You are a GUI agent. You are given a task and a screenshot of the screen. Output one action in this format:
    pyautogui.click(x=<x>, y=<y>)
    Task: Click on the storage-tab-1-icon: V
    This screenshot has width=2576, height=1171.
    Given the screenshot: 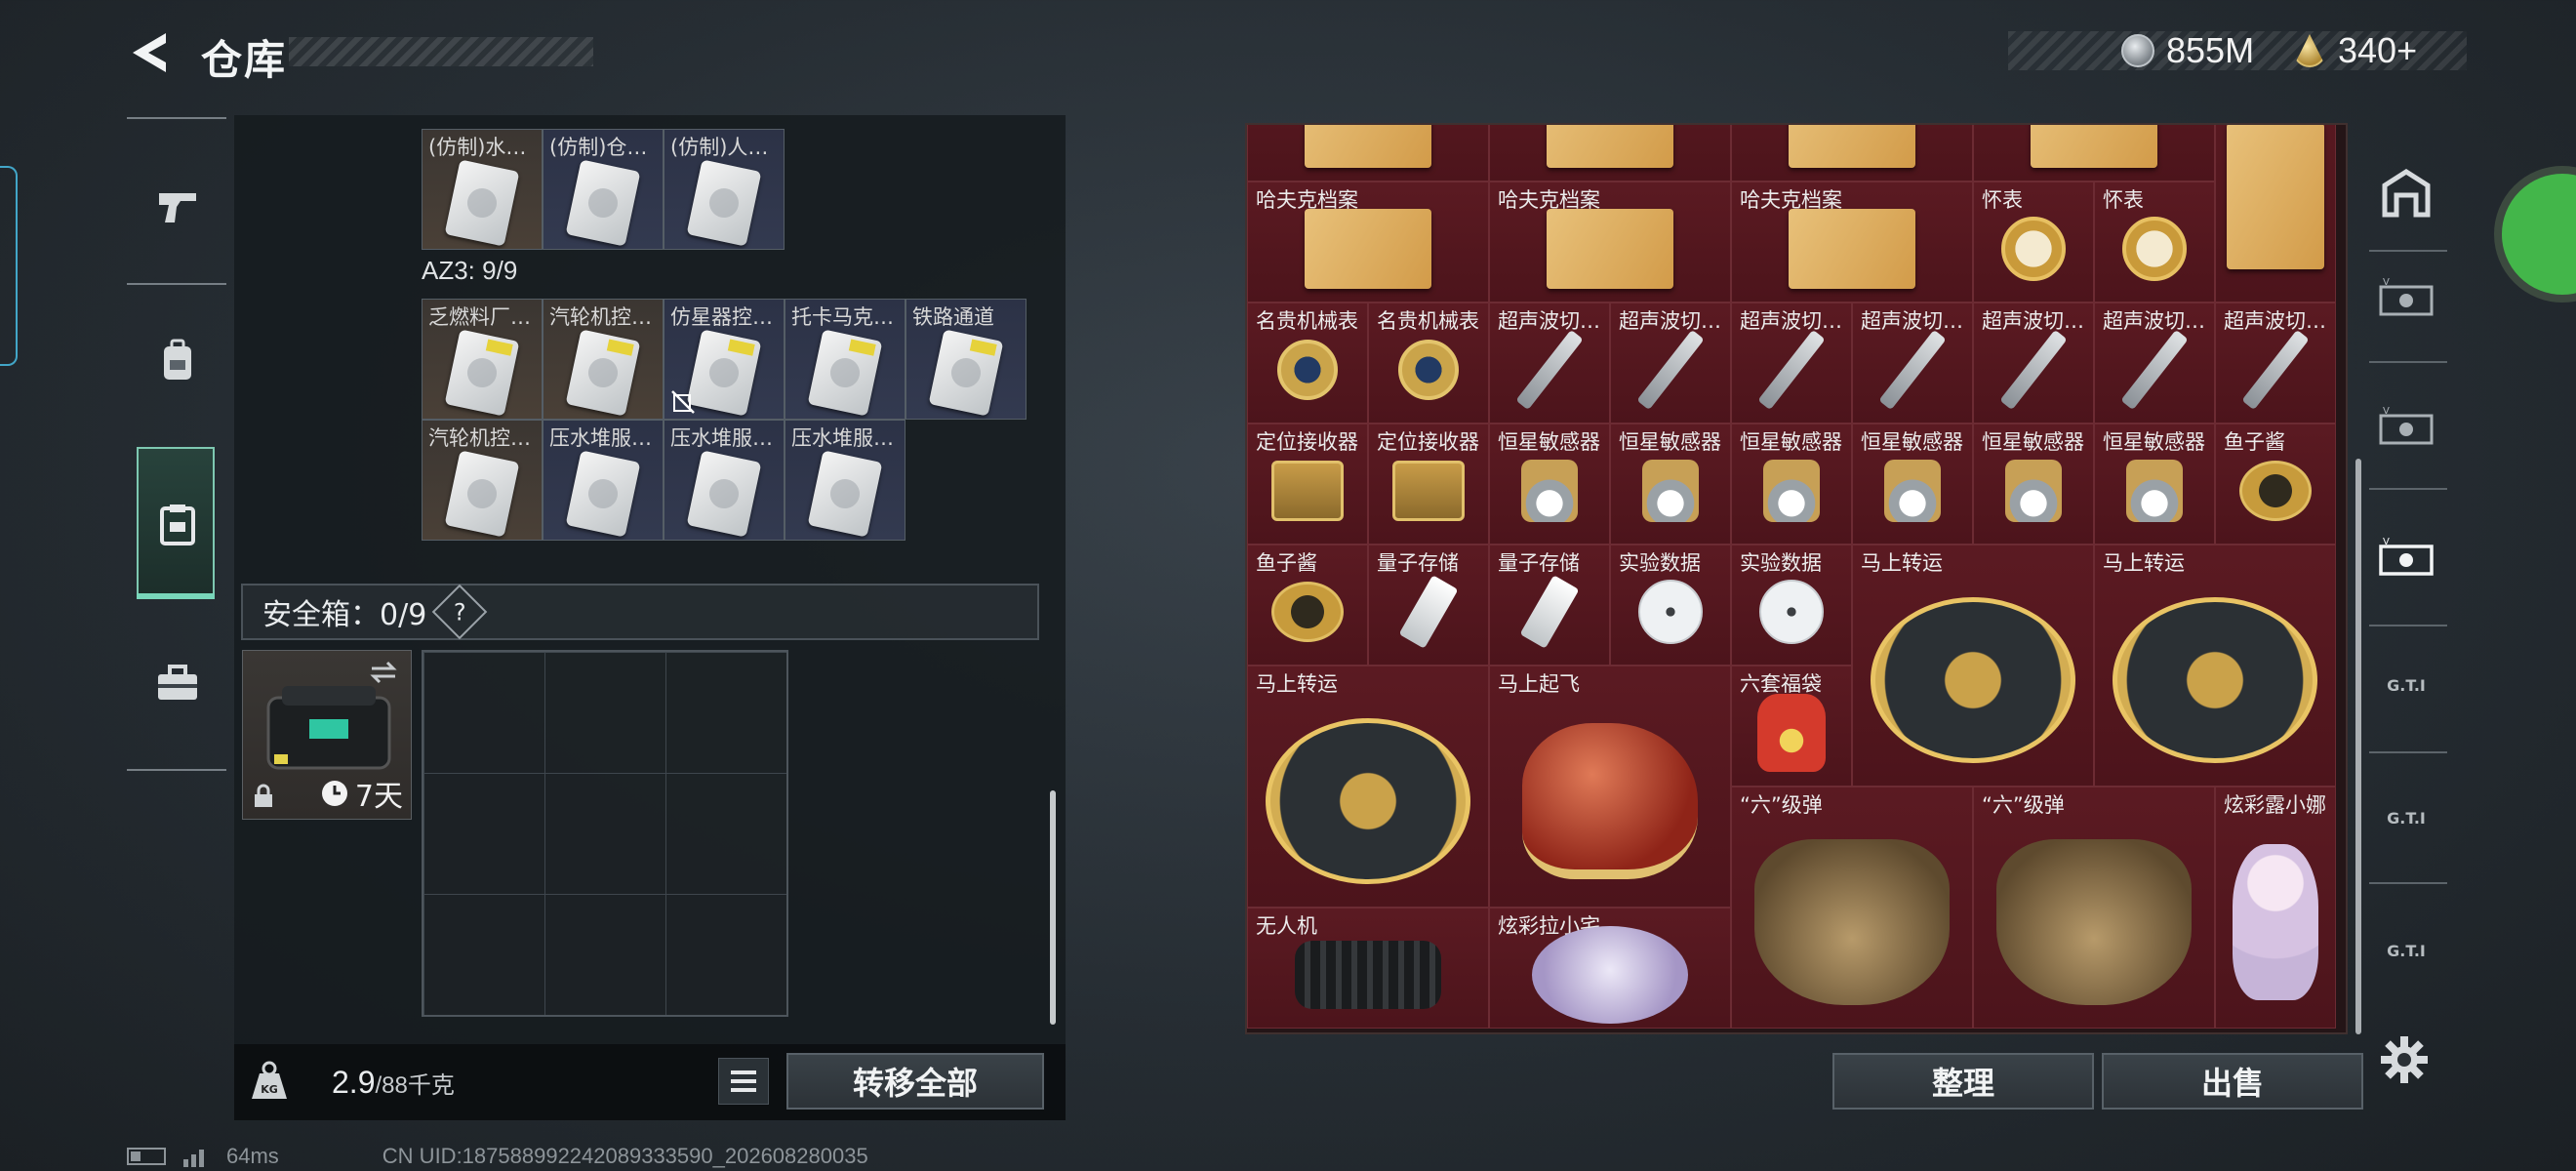 What is the action you would take?
    pyautogui.click(x=2406, y=299)
    